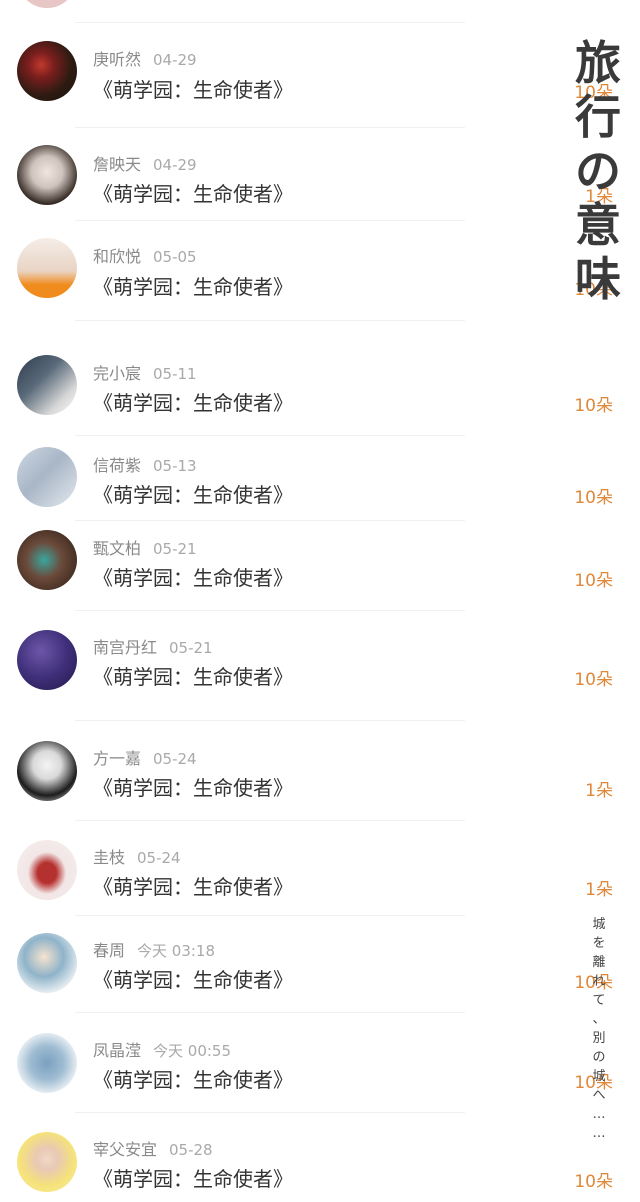 This screenshot has height=1202, width=640. I want to click on user-name: 和欣悦, so click(117, 256).